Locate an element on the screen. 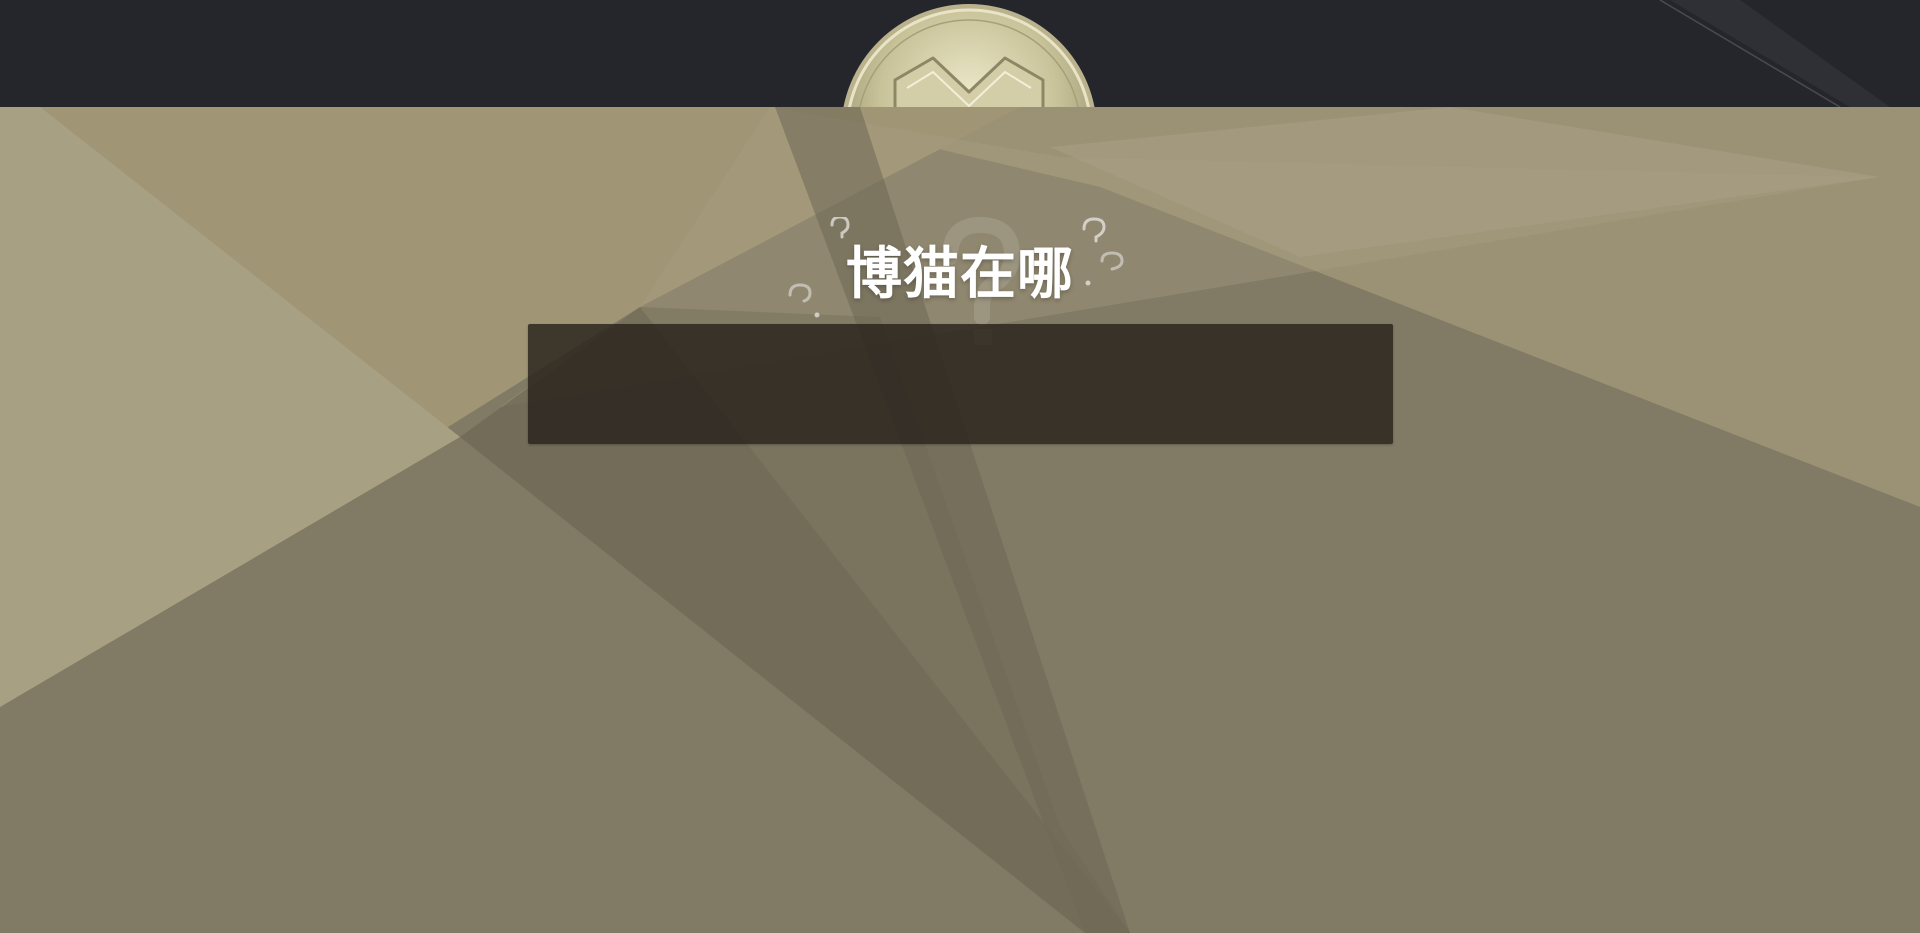 The width and height of the screenshot is (1920, 933). content-panel is located at coordinates (960, 384).